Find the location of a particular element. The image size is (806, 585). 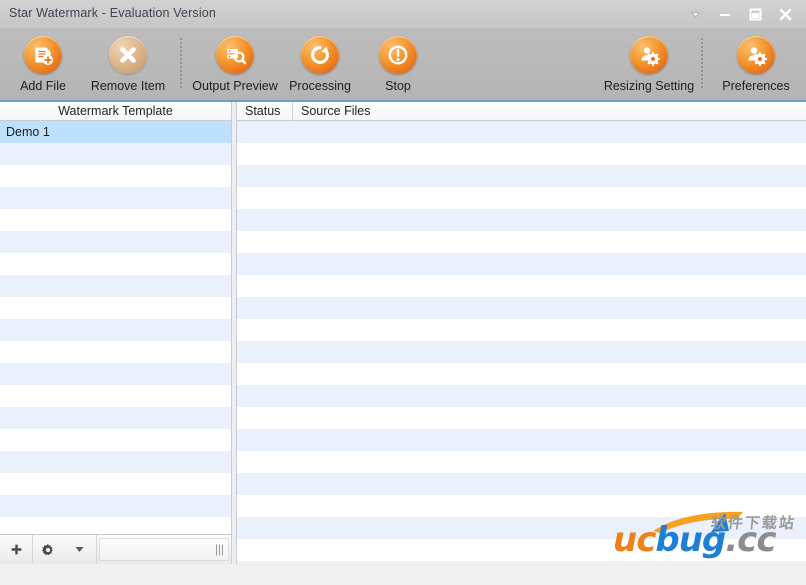

toolbar-label-processing: Processing is located at coordinates (320, 86).